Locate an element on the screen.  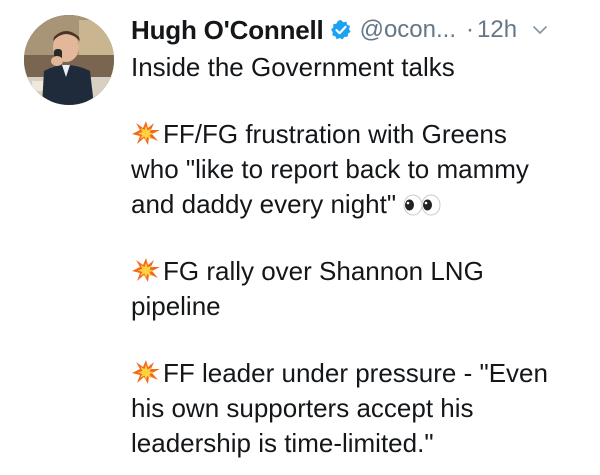
tweet-line: pipeline is located at coordinates (176, 306).